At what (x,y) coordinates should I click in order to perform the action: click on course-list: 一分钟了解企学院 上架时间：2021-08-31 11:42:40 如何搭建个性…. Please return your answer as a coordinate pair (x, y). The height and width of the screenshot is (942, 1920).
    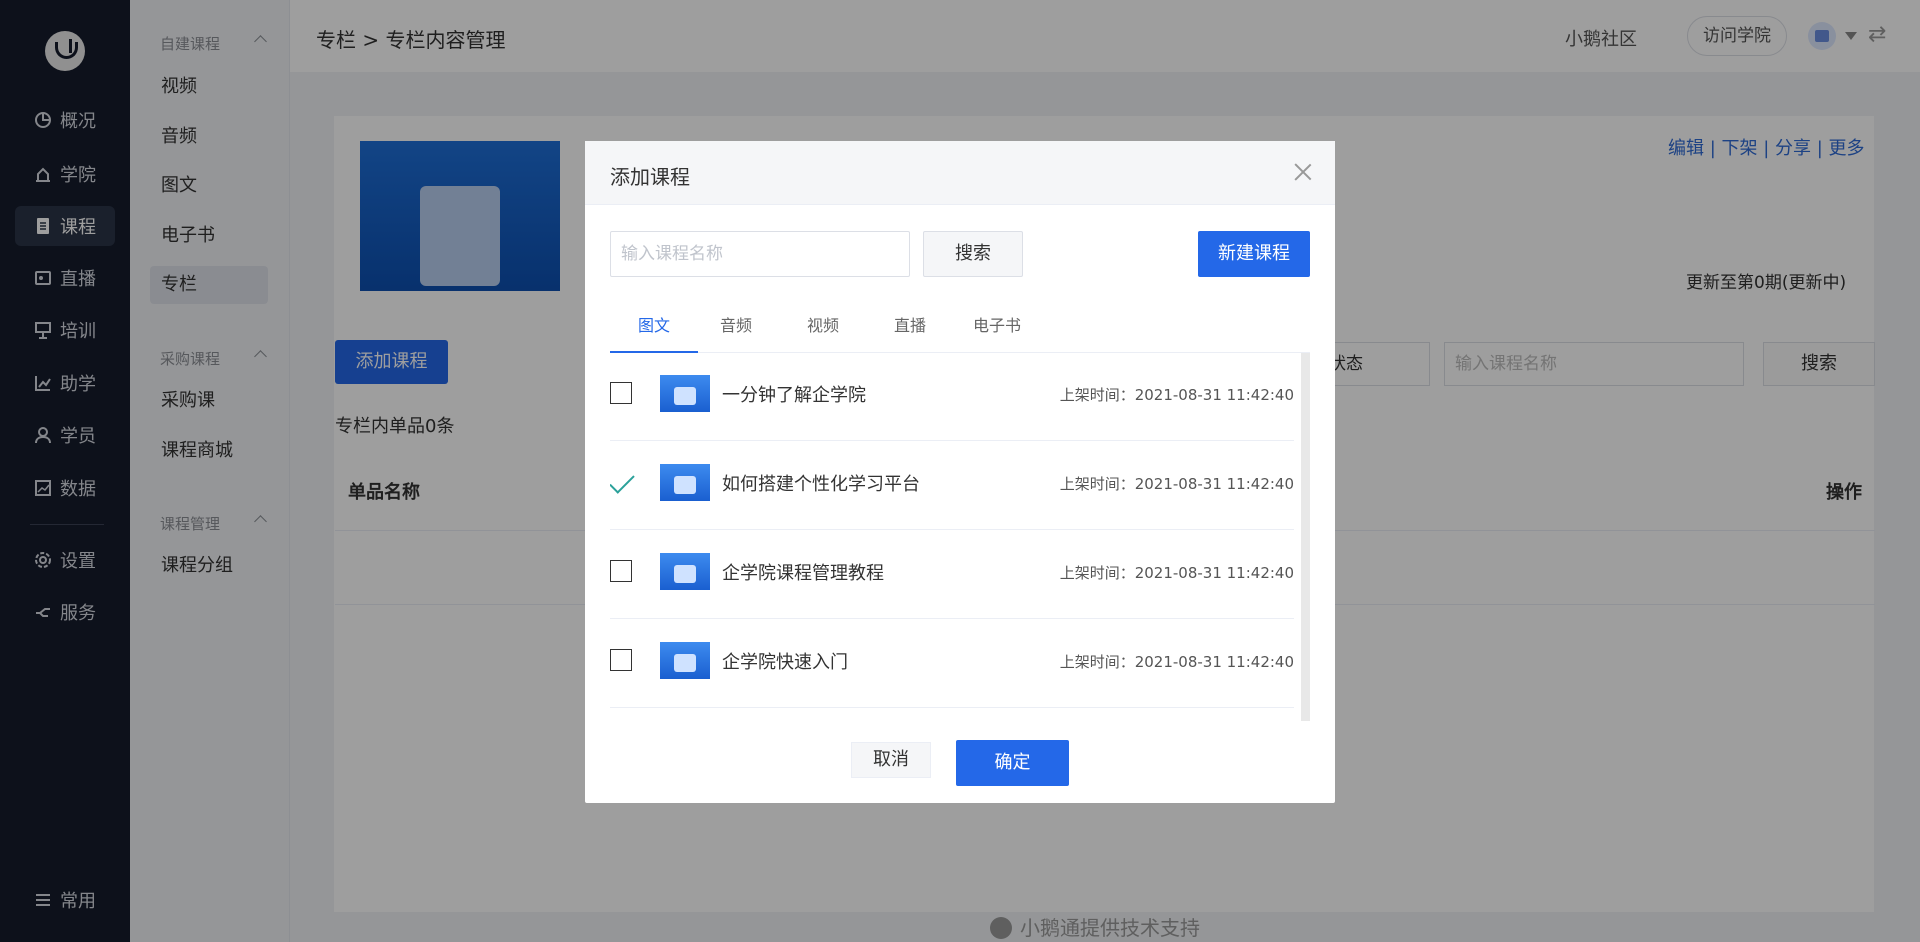
    Looking at the image, I should click on (952, 537).